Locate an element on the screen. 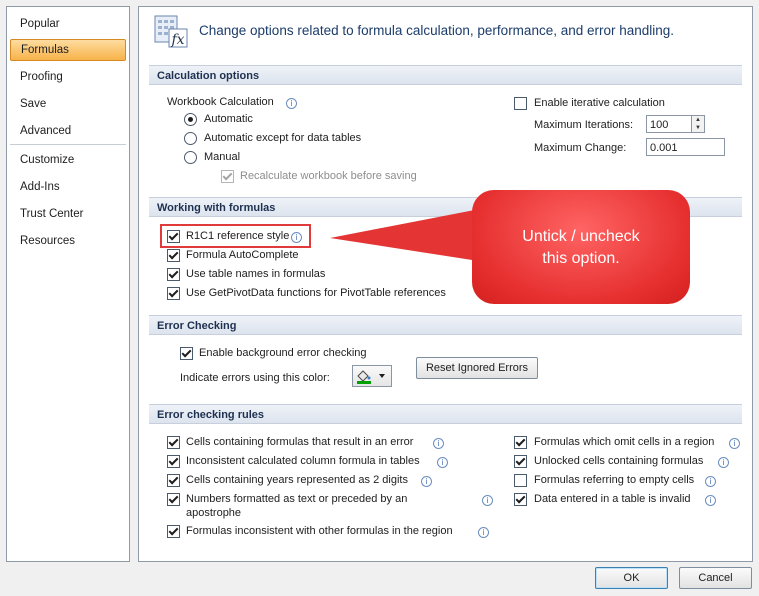  max-change-label: Maximum Change: is located at coordinates (580, 148).